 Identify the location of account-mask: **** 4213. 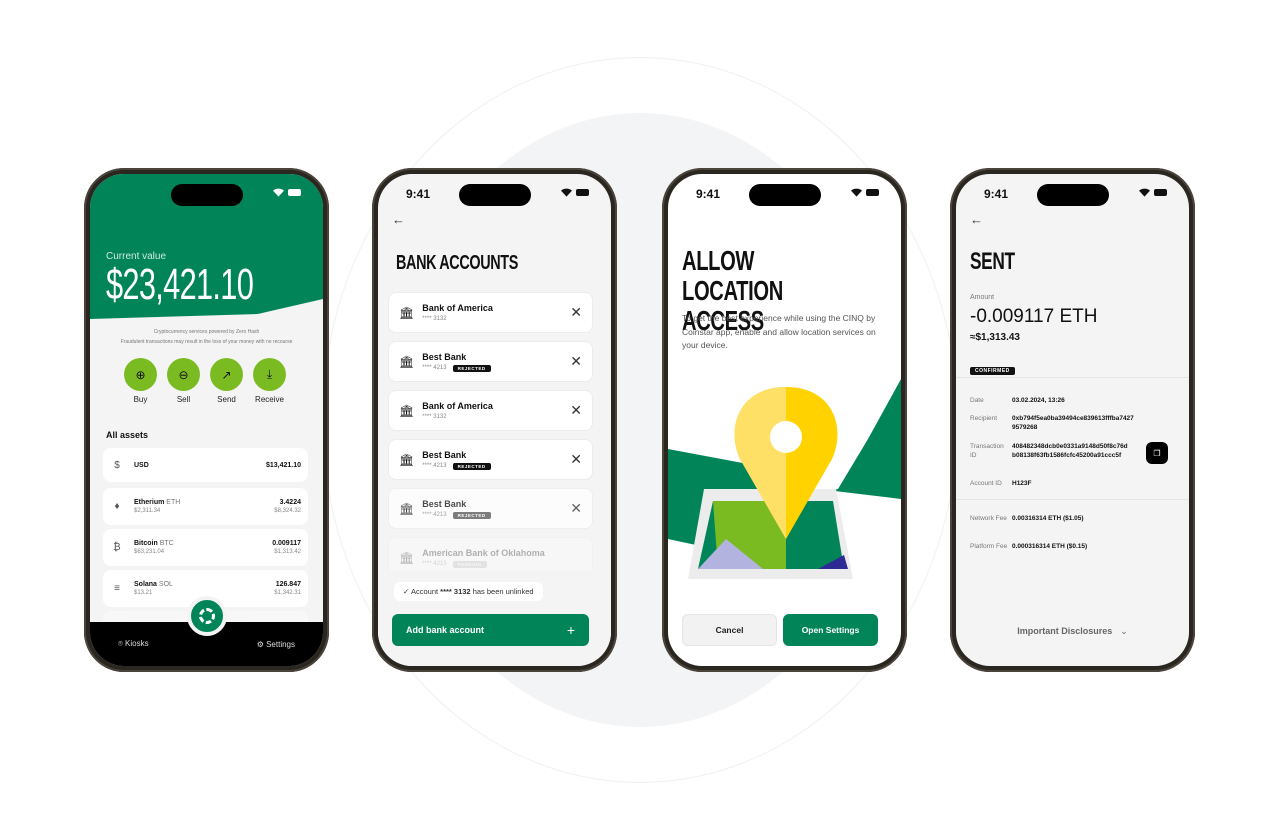
(434, 368).